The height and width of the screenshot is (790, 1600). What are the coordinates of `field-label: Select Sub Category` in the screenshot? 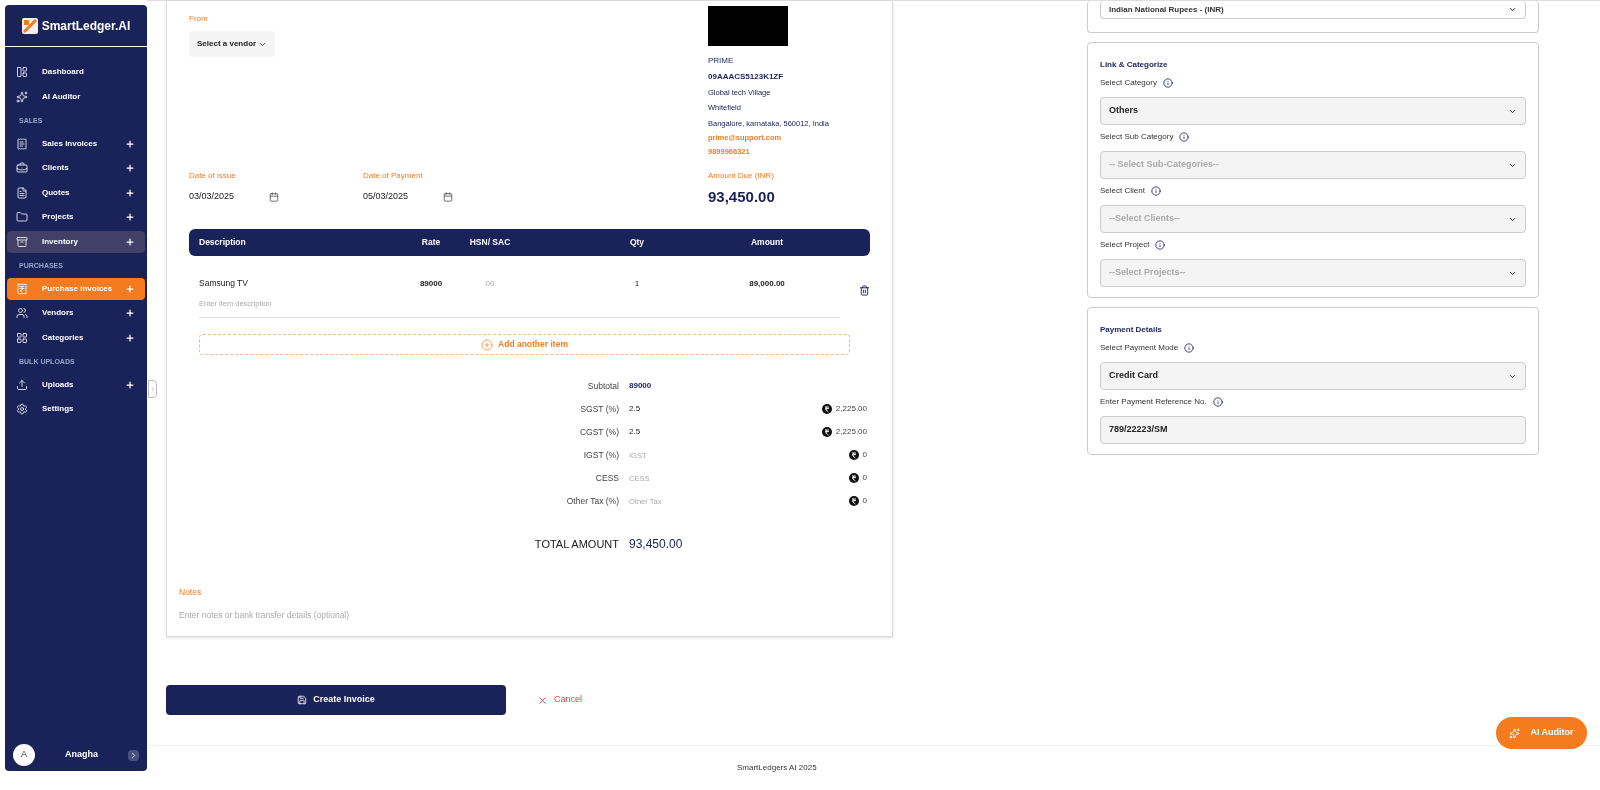 It's located at (1137, 137).